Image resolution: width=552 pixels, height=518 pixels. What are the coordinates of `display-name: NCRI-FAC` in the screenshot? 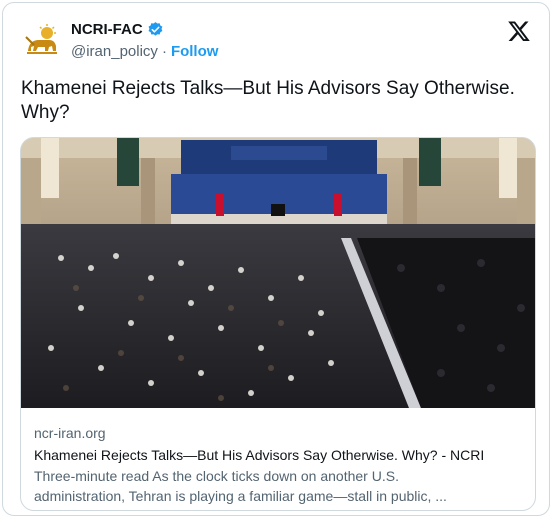 It's located at (107, 29).